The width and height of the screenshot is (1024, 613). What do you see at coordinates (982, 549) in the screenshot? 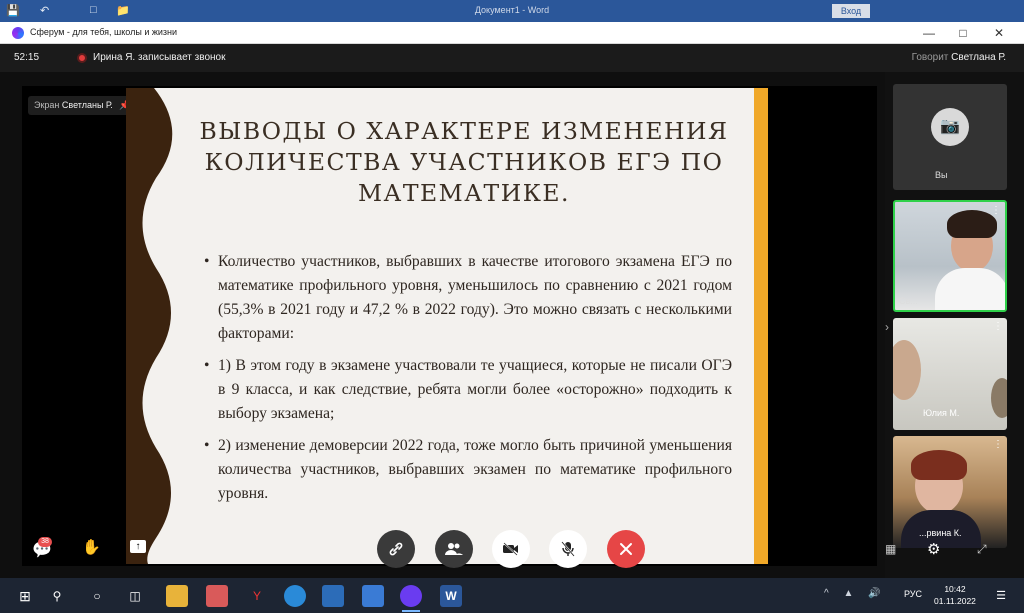
I see `fullscreen-icon: ⤢` at bounding box center [982, 549].